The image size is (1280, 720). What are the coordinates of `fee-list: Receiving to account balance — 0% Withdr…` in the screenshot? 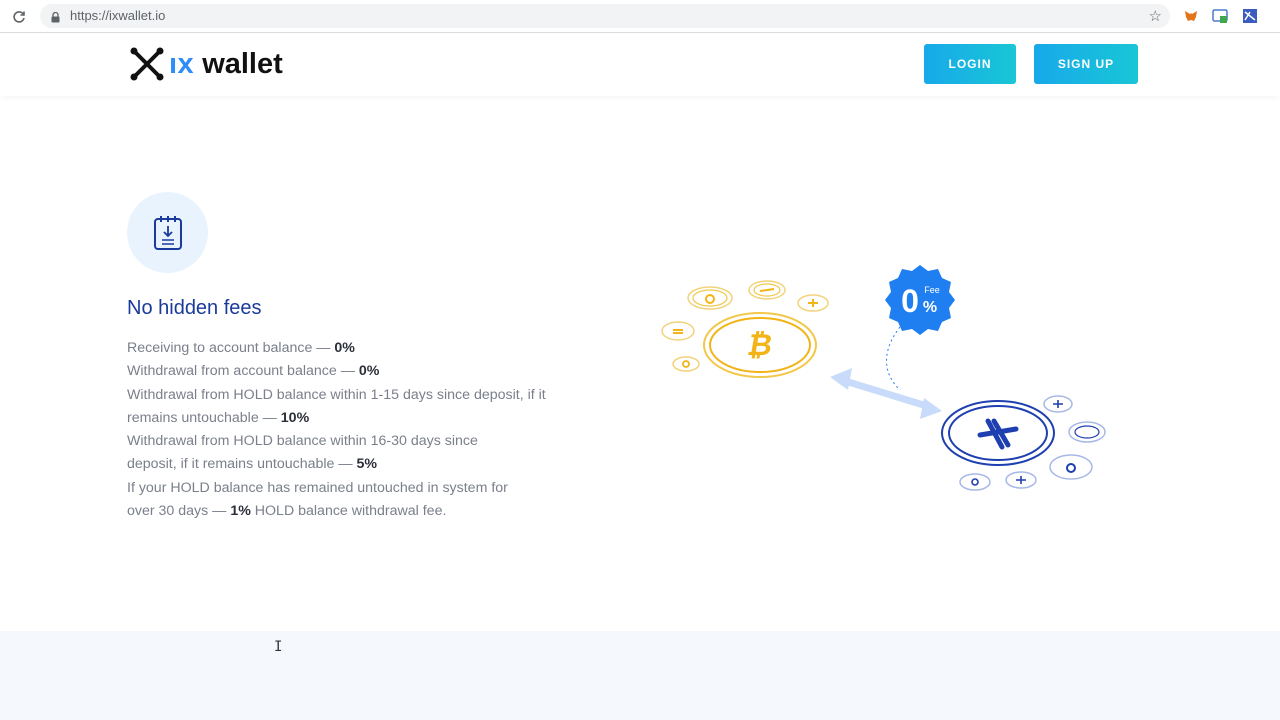 It's located at (337, 430).